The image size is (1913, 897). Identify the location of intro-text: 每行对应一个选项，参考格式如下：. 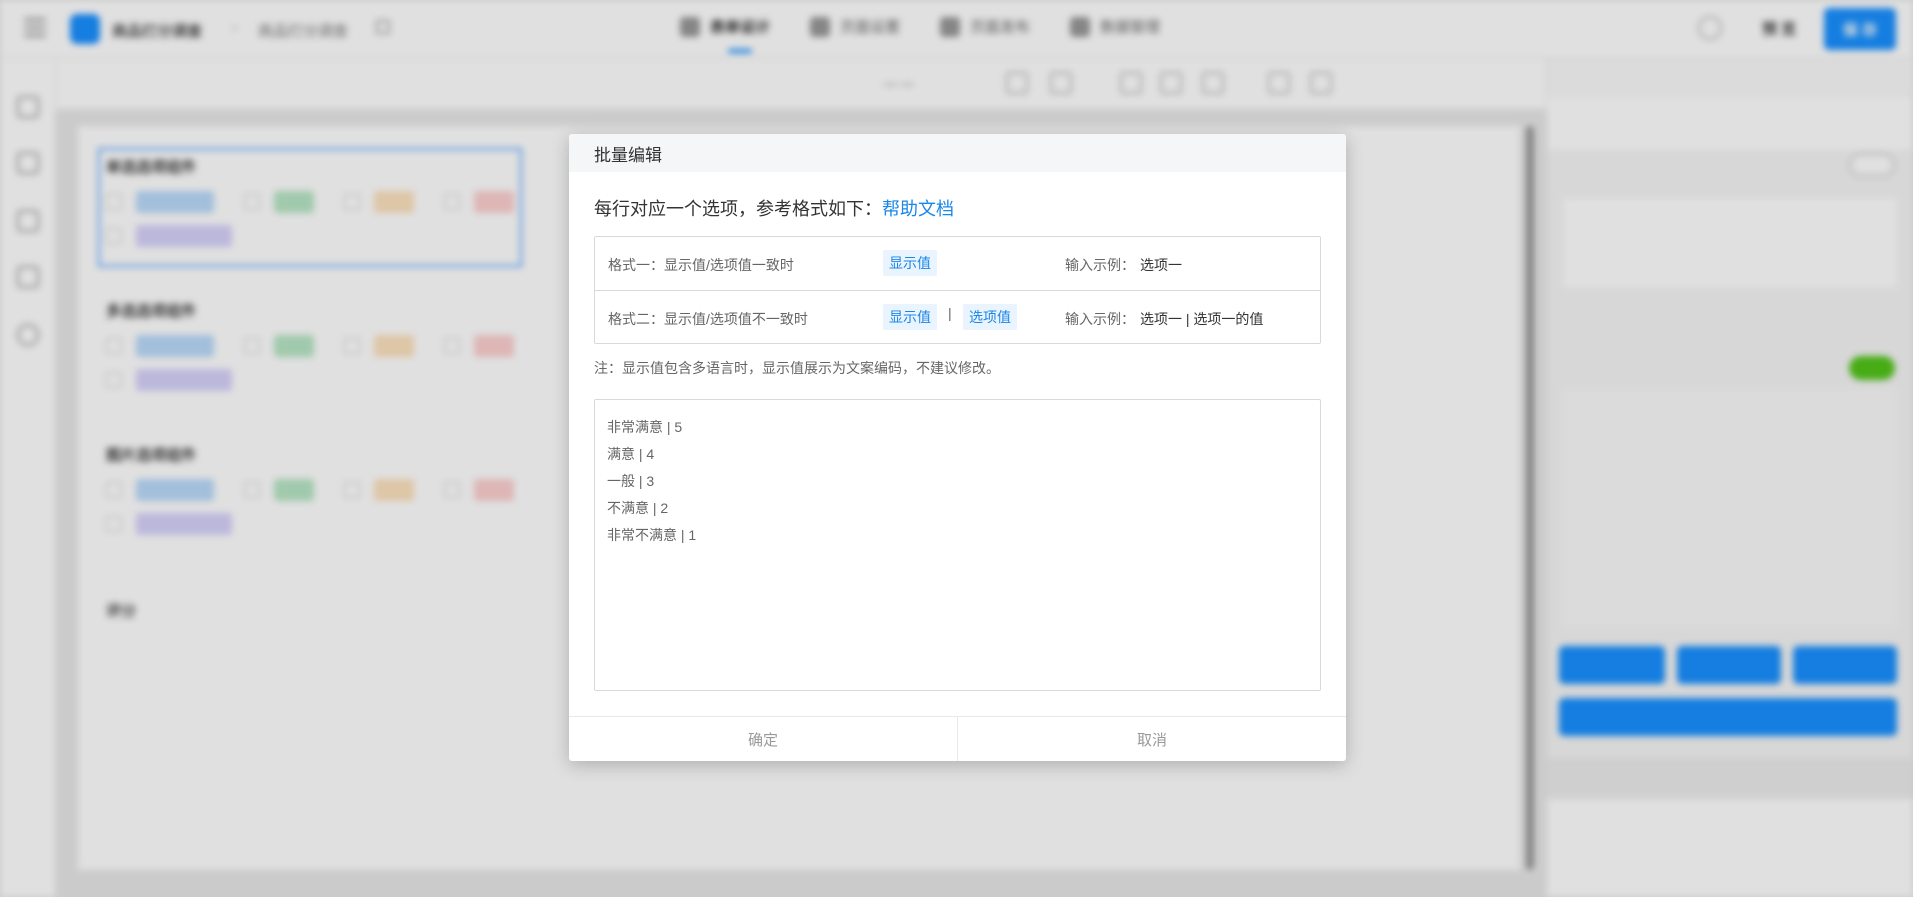
(738, 209).